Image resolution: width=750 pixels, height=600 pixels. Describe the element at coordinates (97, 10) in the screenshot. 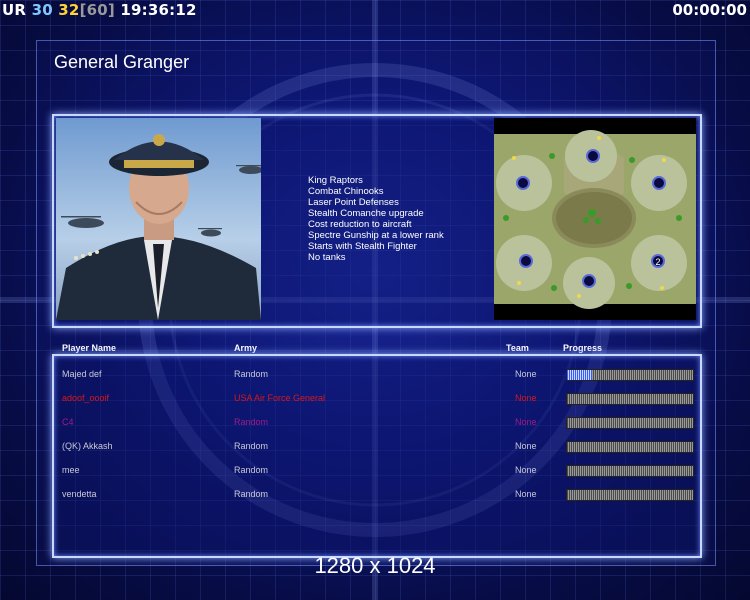

I see `hud-count-max: [60]` at that location.